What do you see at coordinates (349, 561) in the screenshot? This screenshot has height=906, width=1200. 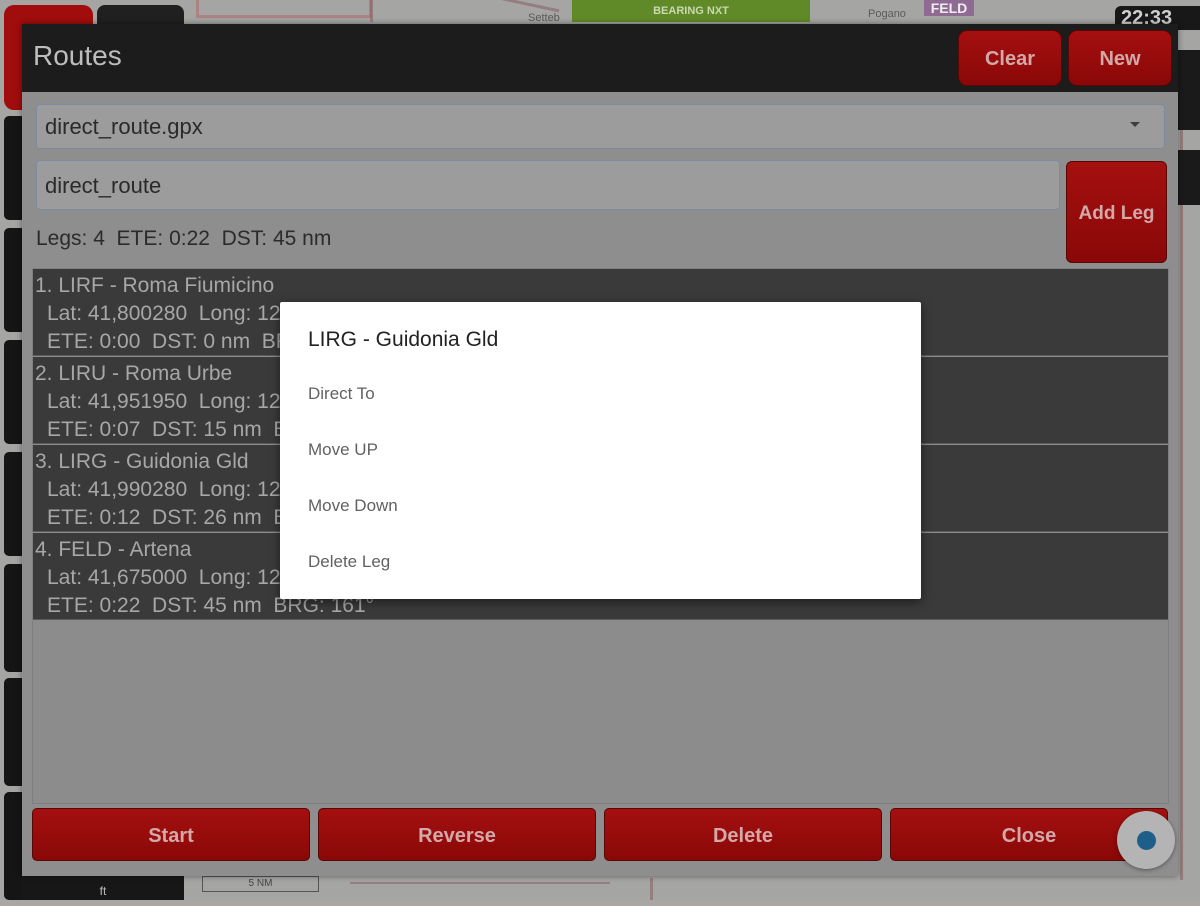 I see `menu-item-label: Delete Leg` at bounding box center [349, 561].